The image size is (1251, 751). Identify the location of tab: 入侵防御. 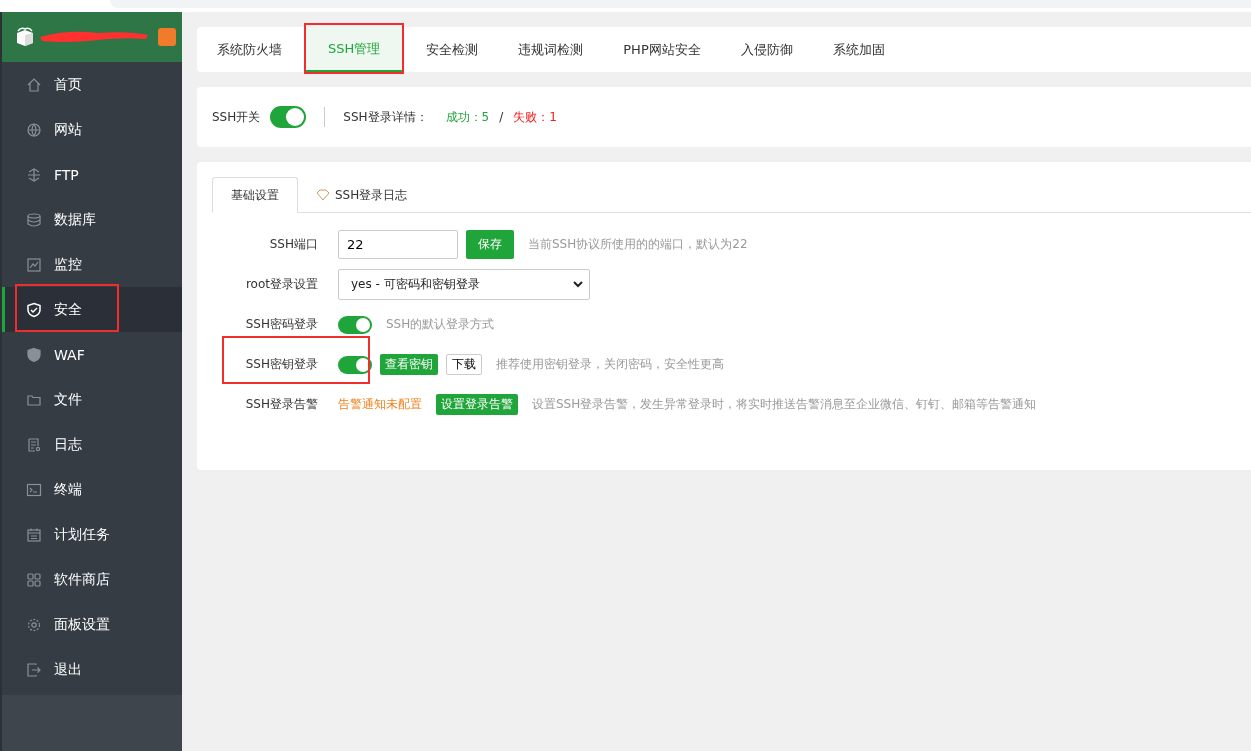
(766, 49).